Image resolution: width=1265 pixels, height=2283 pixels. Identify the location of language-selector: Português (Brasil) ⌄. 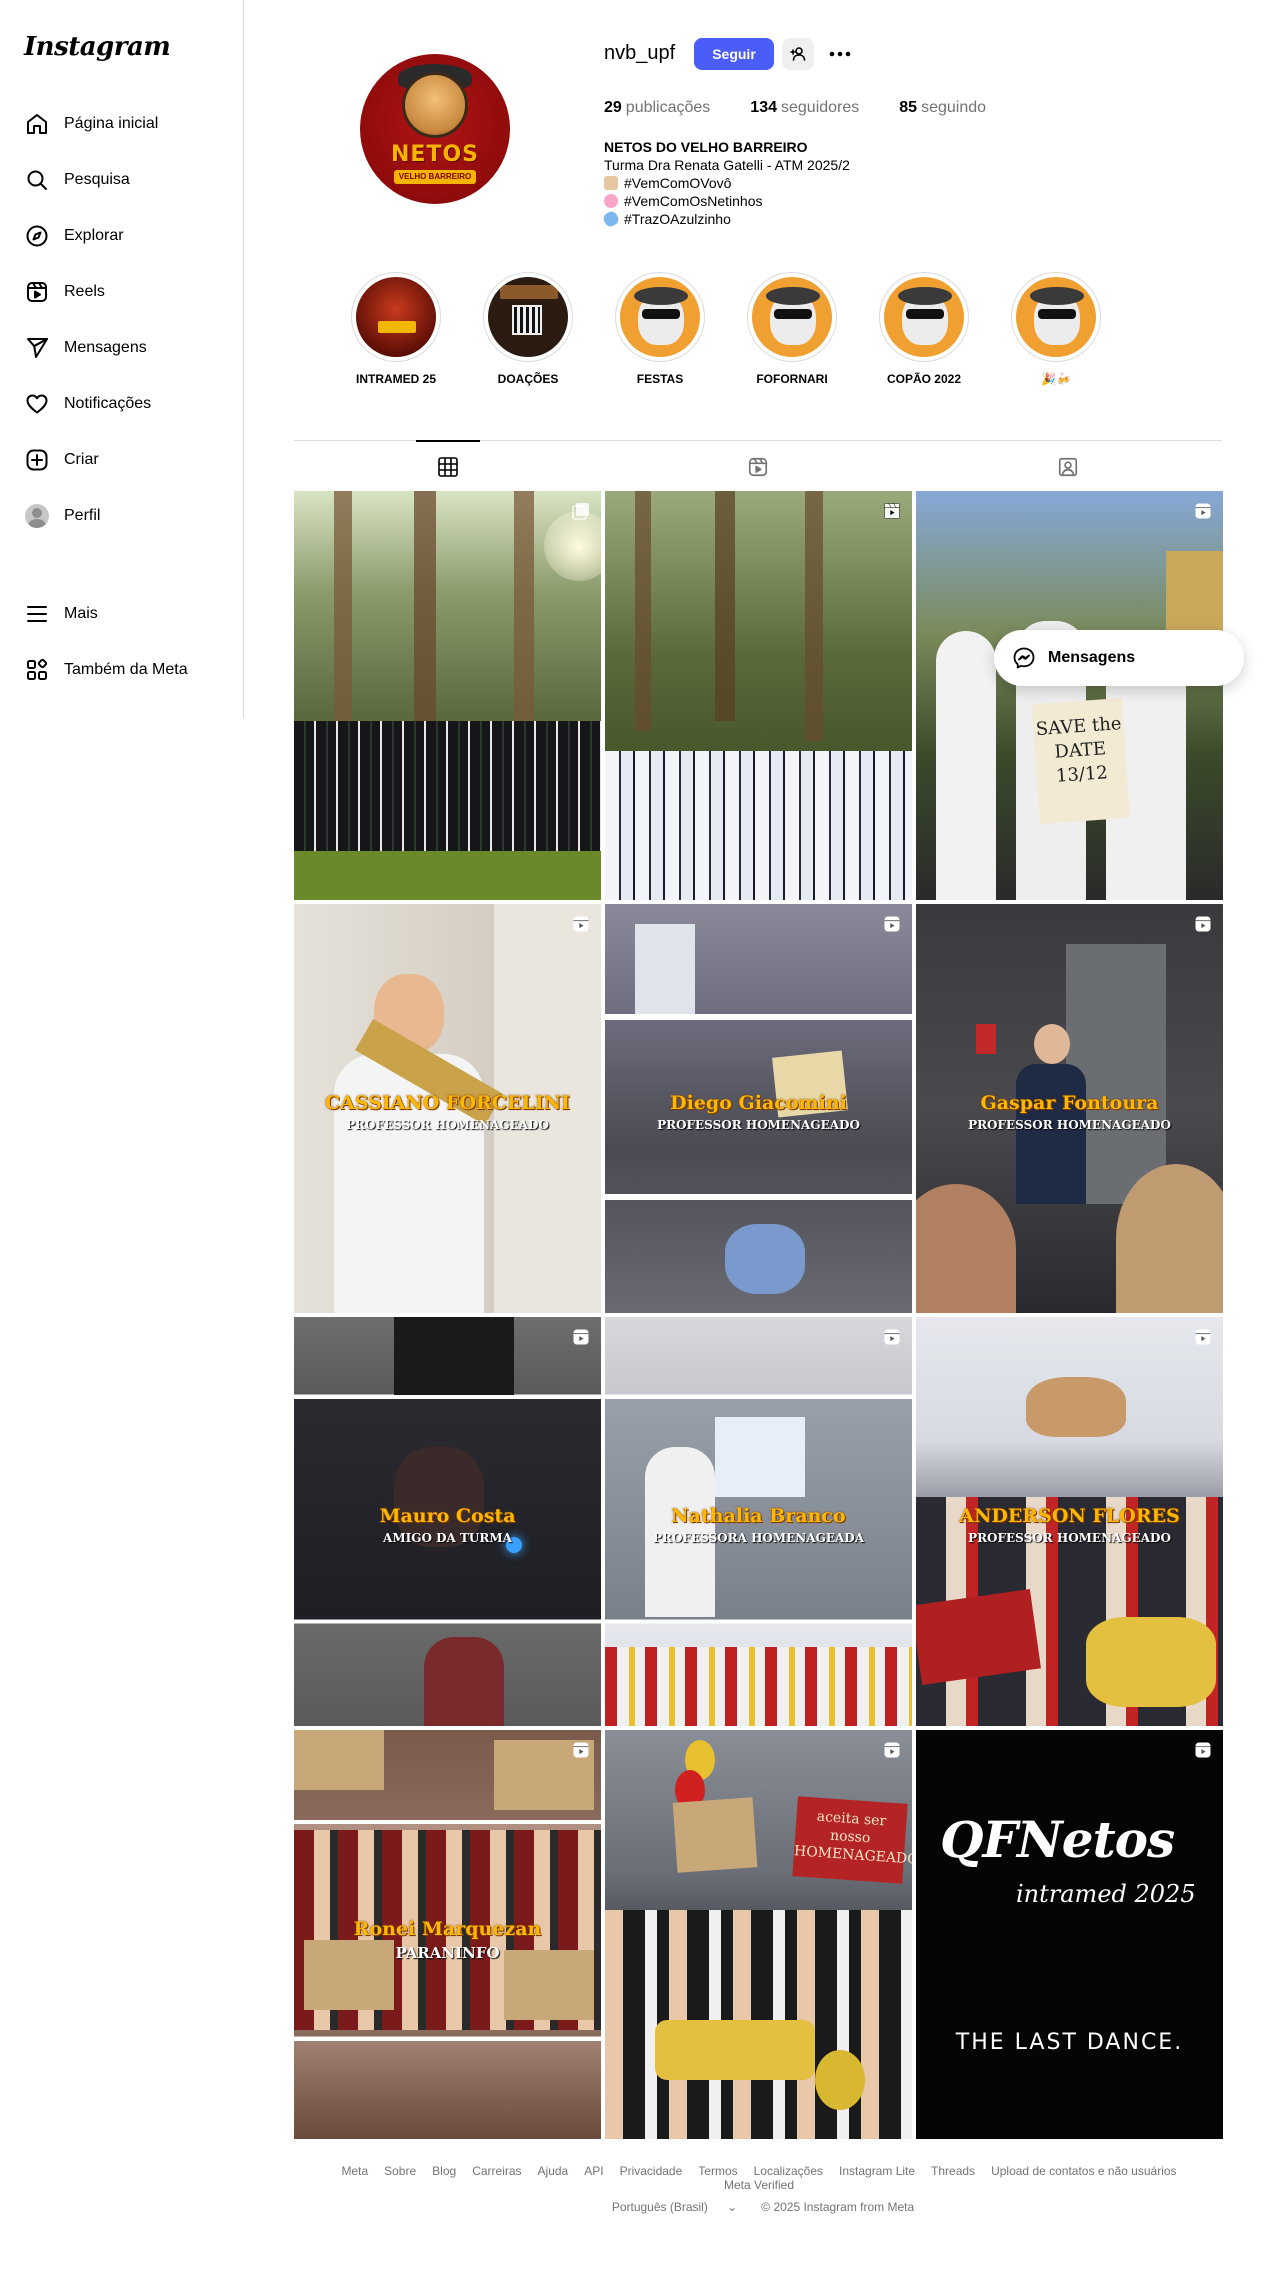
(674, 2207).